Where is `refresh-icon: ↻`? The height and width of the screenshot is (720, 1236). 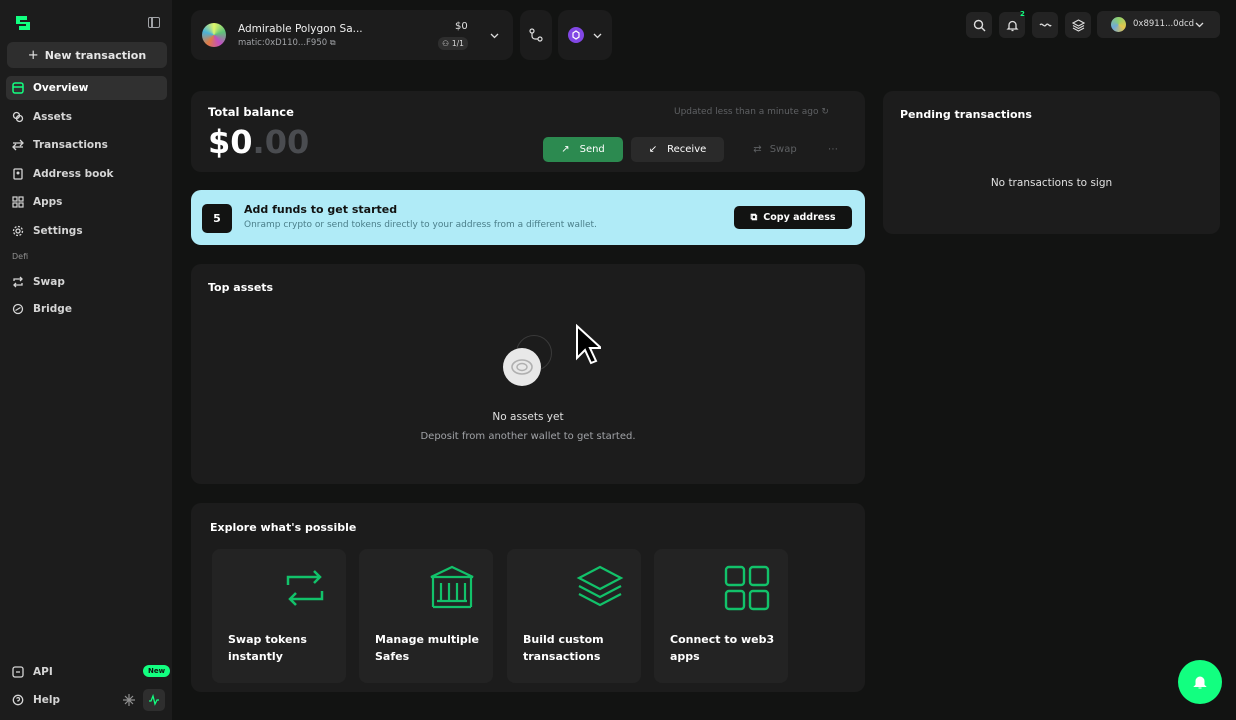
refresh-icon: ↻ is located at coordinates (825, 112).